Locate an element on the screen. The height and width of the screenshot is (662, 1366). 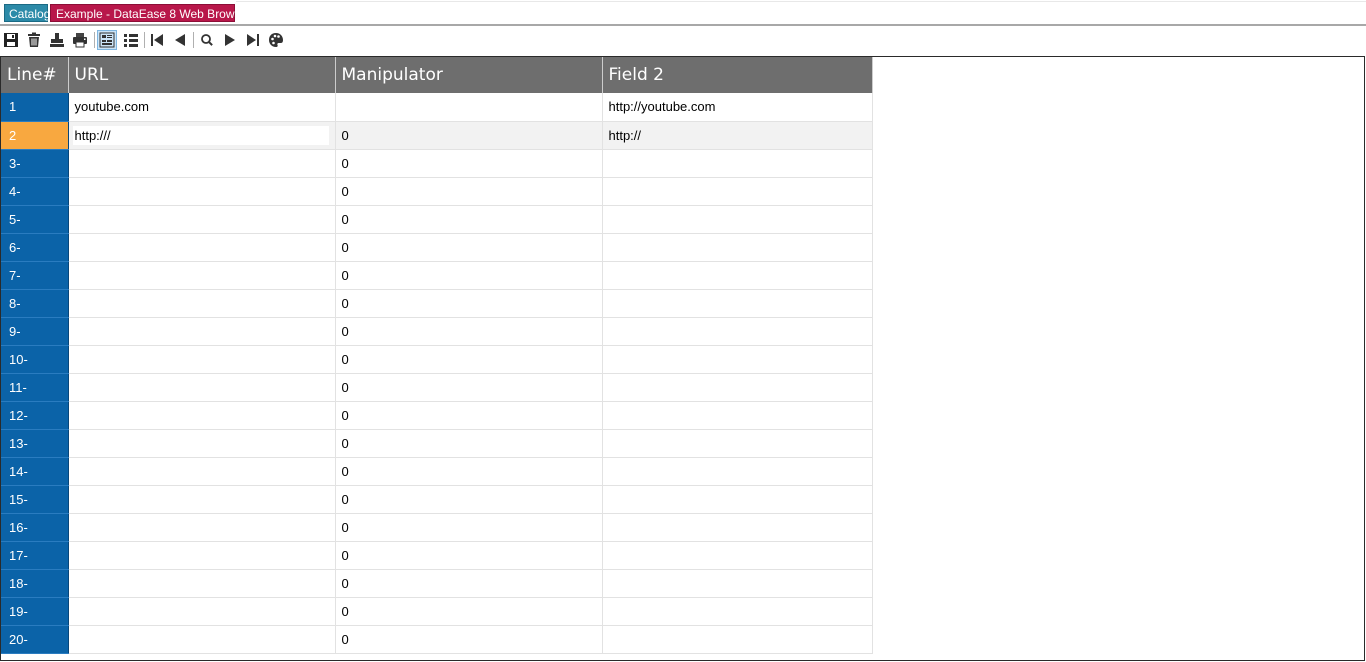
row-line-number: 10- is located at coordinates (35, 359).